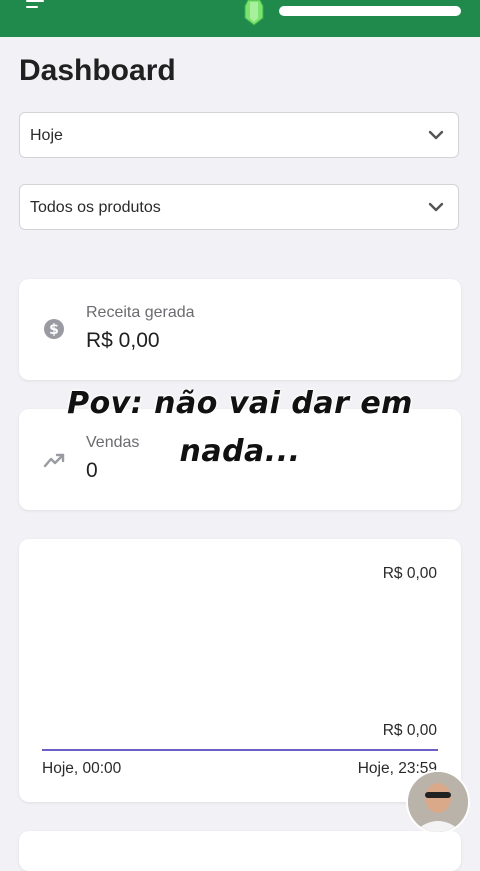 This screenshot has height=871, width=480. I want to click on chart-top-value: R$ 0,00, so click(409, 573).